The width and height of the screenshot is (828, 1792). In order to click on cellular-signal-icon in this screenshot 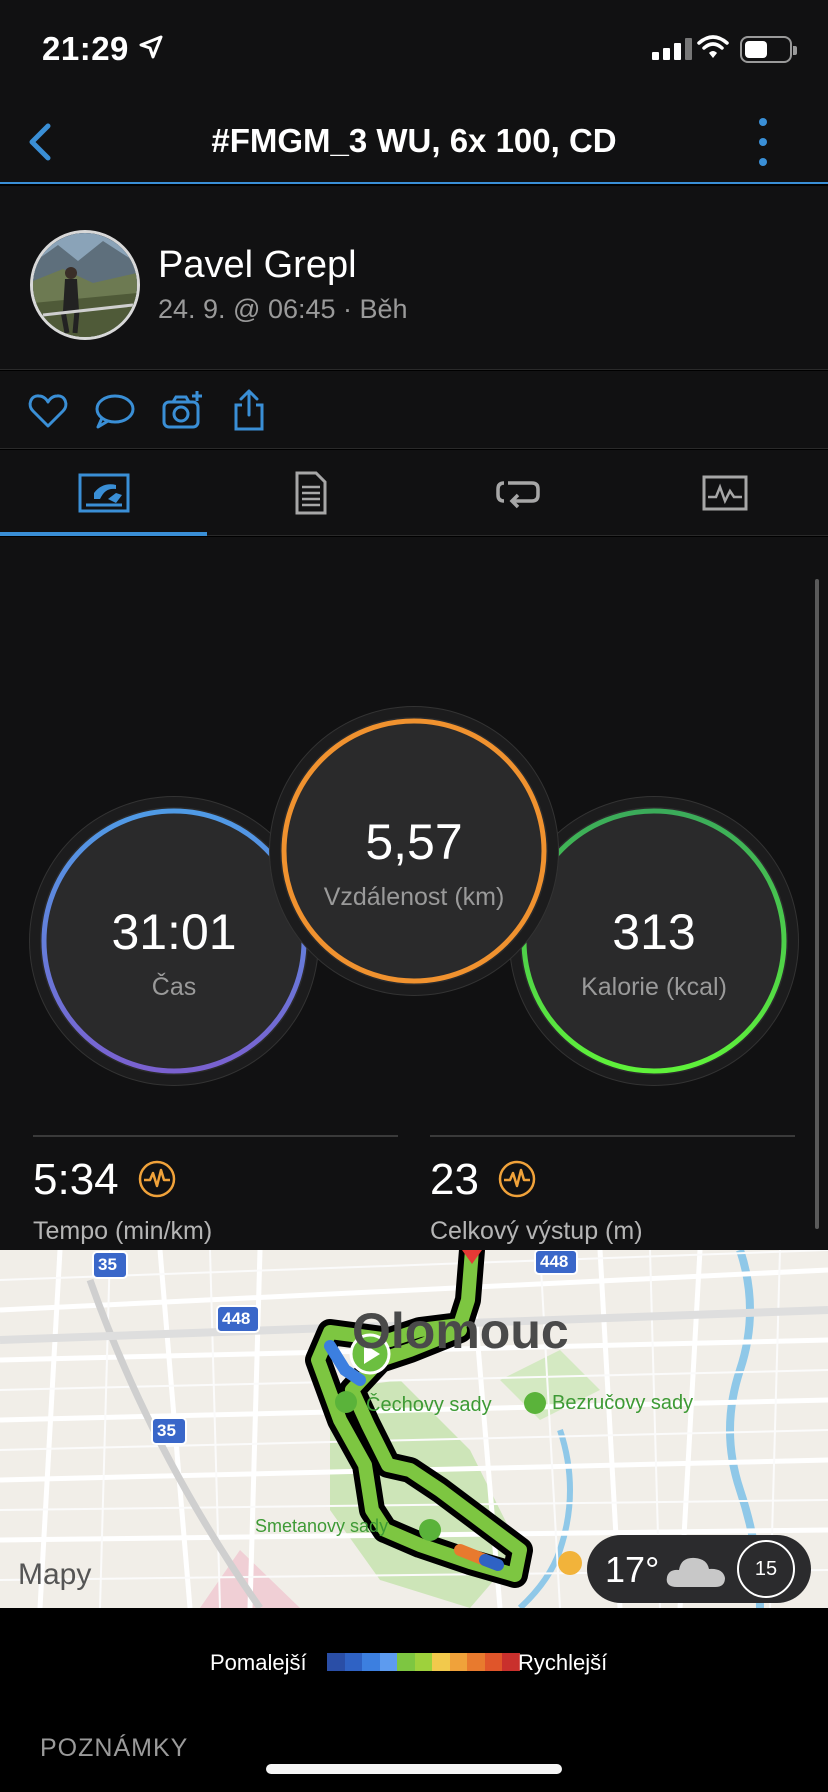, I will do `click(672, 49)`.